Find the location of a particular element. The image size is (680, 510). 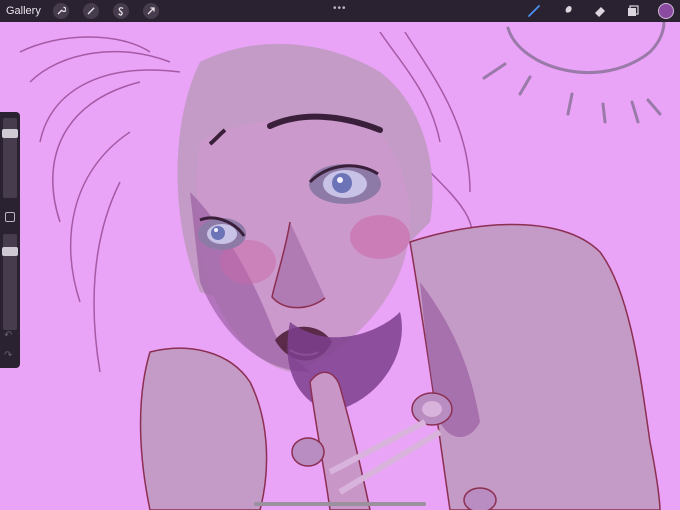

magic-wand-icon is located at coordinates (90, 11).